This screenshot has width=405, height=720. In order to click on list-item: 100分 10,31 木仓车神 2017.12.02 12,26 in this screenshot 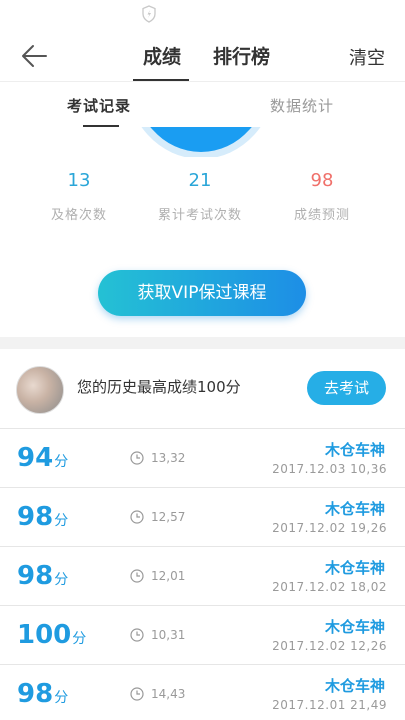, I will do `click(202, 635)`.